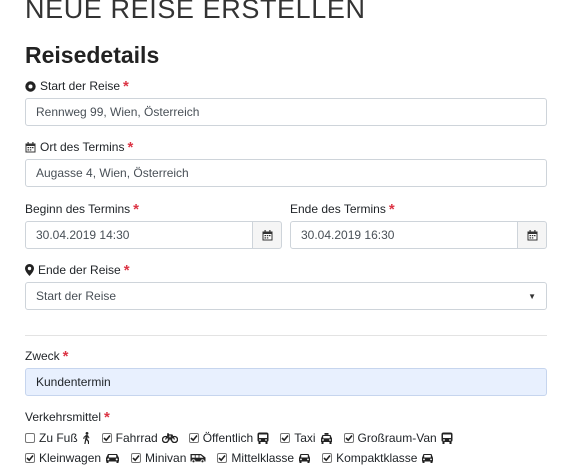  What do you see at coordinates (342, 209) in the screenshot?
I see `end-time-label: Ende des Termins *` at bounding box center [342, 209].